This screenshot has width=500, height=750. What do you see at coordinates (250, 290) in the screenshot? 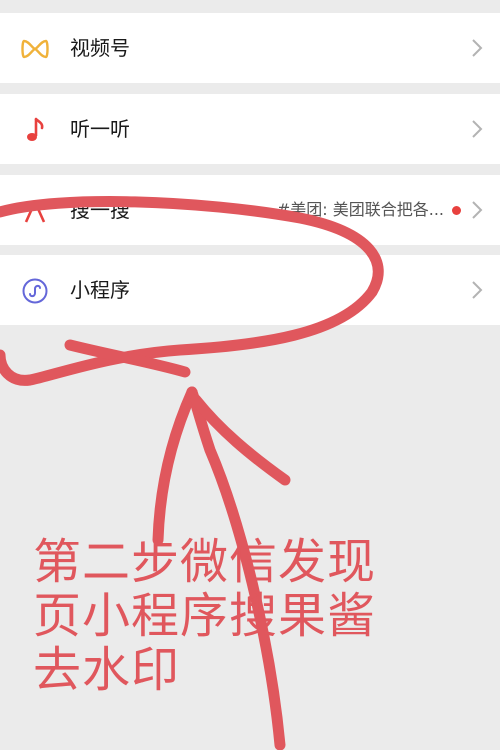
I see `menu-item-mini-programs: 小程序` at bounding box center [250, 290].